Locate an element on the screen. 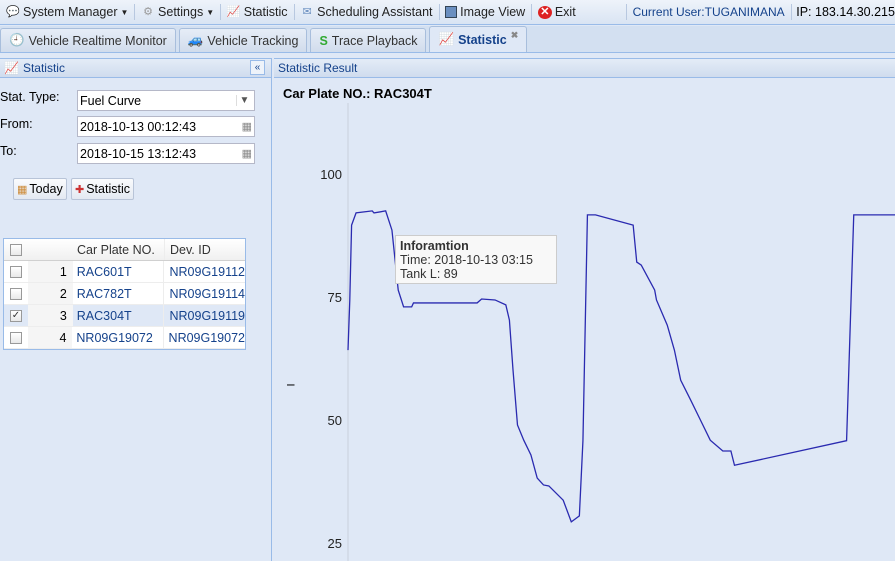 This screenshot has height=561, width=895. car-plate: RAC601T is located at coordinates (119, 271).